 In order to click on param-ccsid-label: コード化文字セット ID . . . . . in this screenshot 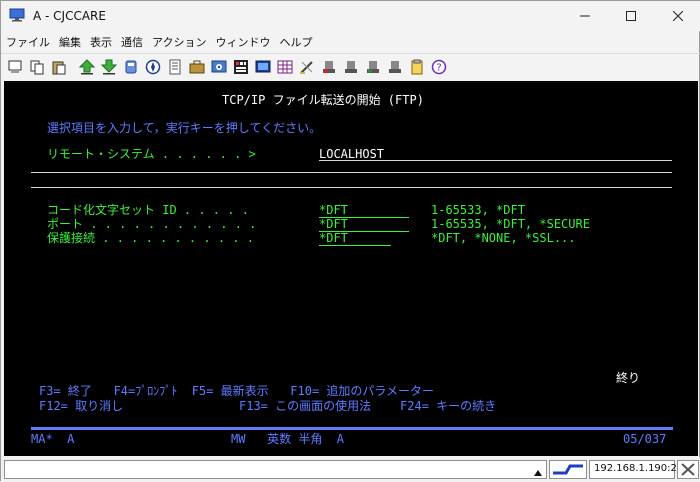, I will do `click(148, 210)`.